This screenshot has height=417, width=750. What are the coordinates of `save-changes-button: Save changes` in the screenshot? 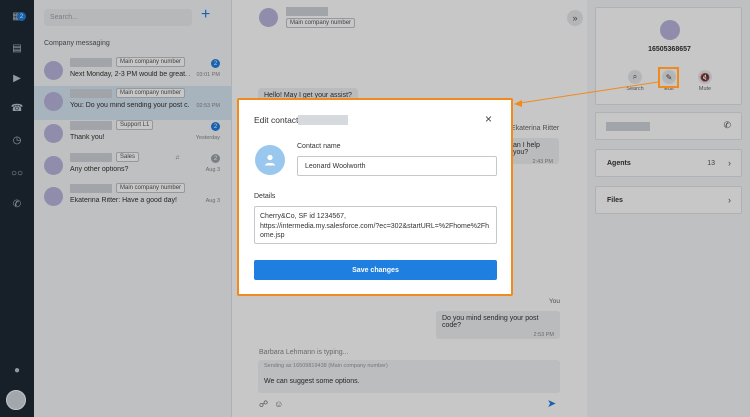 It's located at (375, 270).